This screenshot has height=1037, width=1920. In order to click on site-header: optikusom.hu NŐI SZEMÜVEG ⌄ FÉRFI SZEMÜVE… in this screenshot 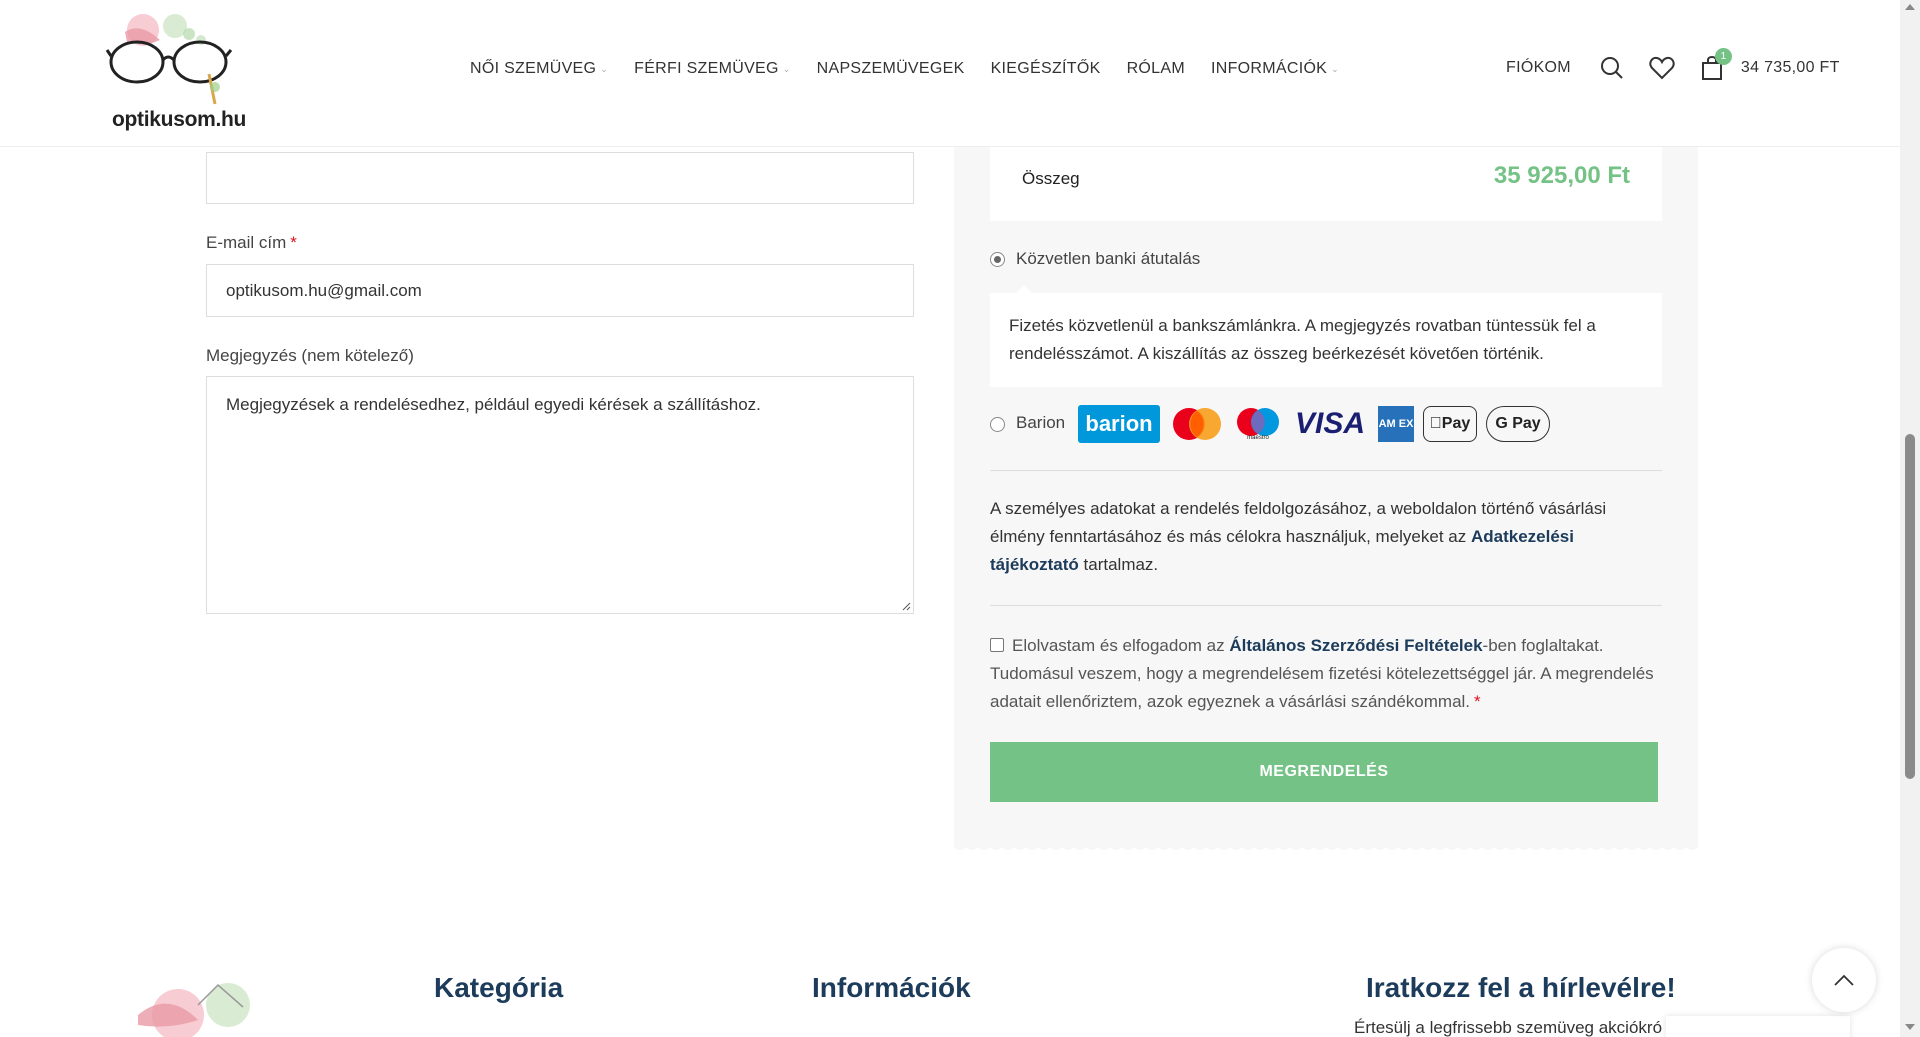, I will do `click(950, 73)`.